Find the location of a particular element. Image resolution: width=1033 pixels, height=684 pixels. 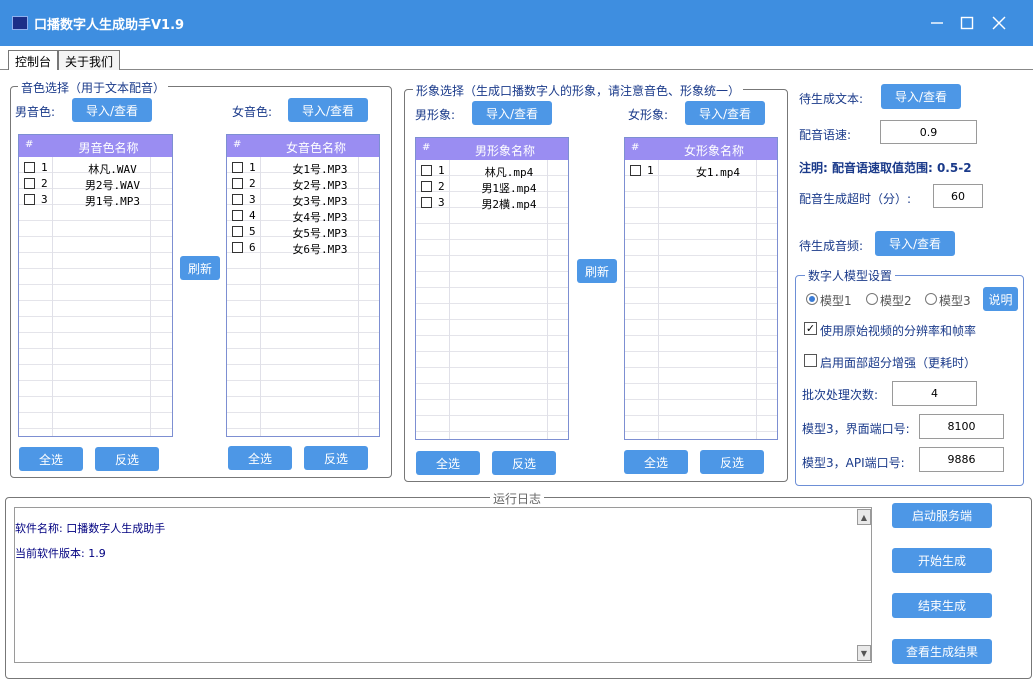

close-button is located at coordinates (999, 23).